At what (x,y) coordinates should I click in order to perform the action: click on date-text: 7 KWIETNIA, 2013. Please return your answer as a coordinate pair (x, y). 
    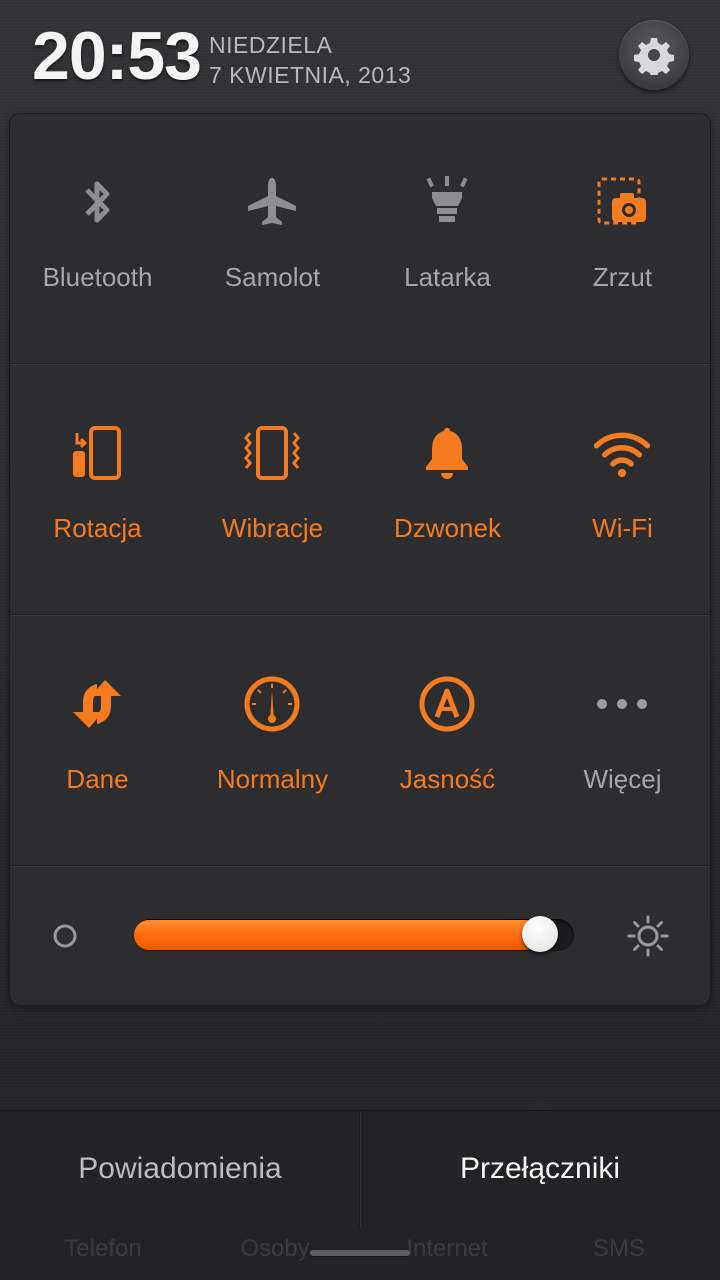
    Looking at the image, I should click on (310, 75).